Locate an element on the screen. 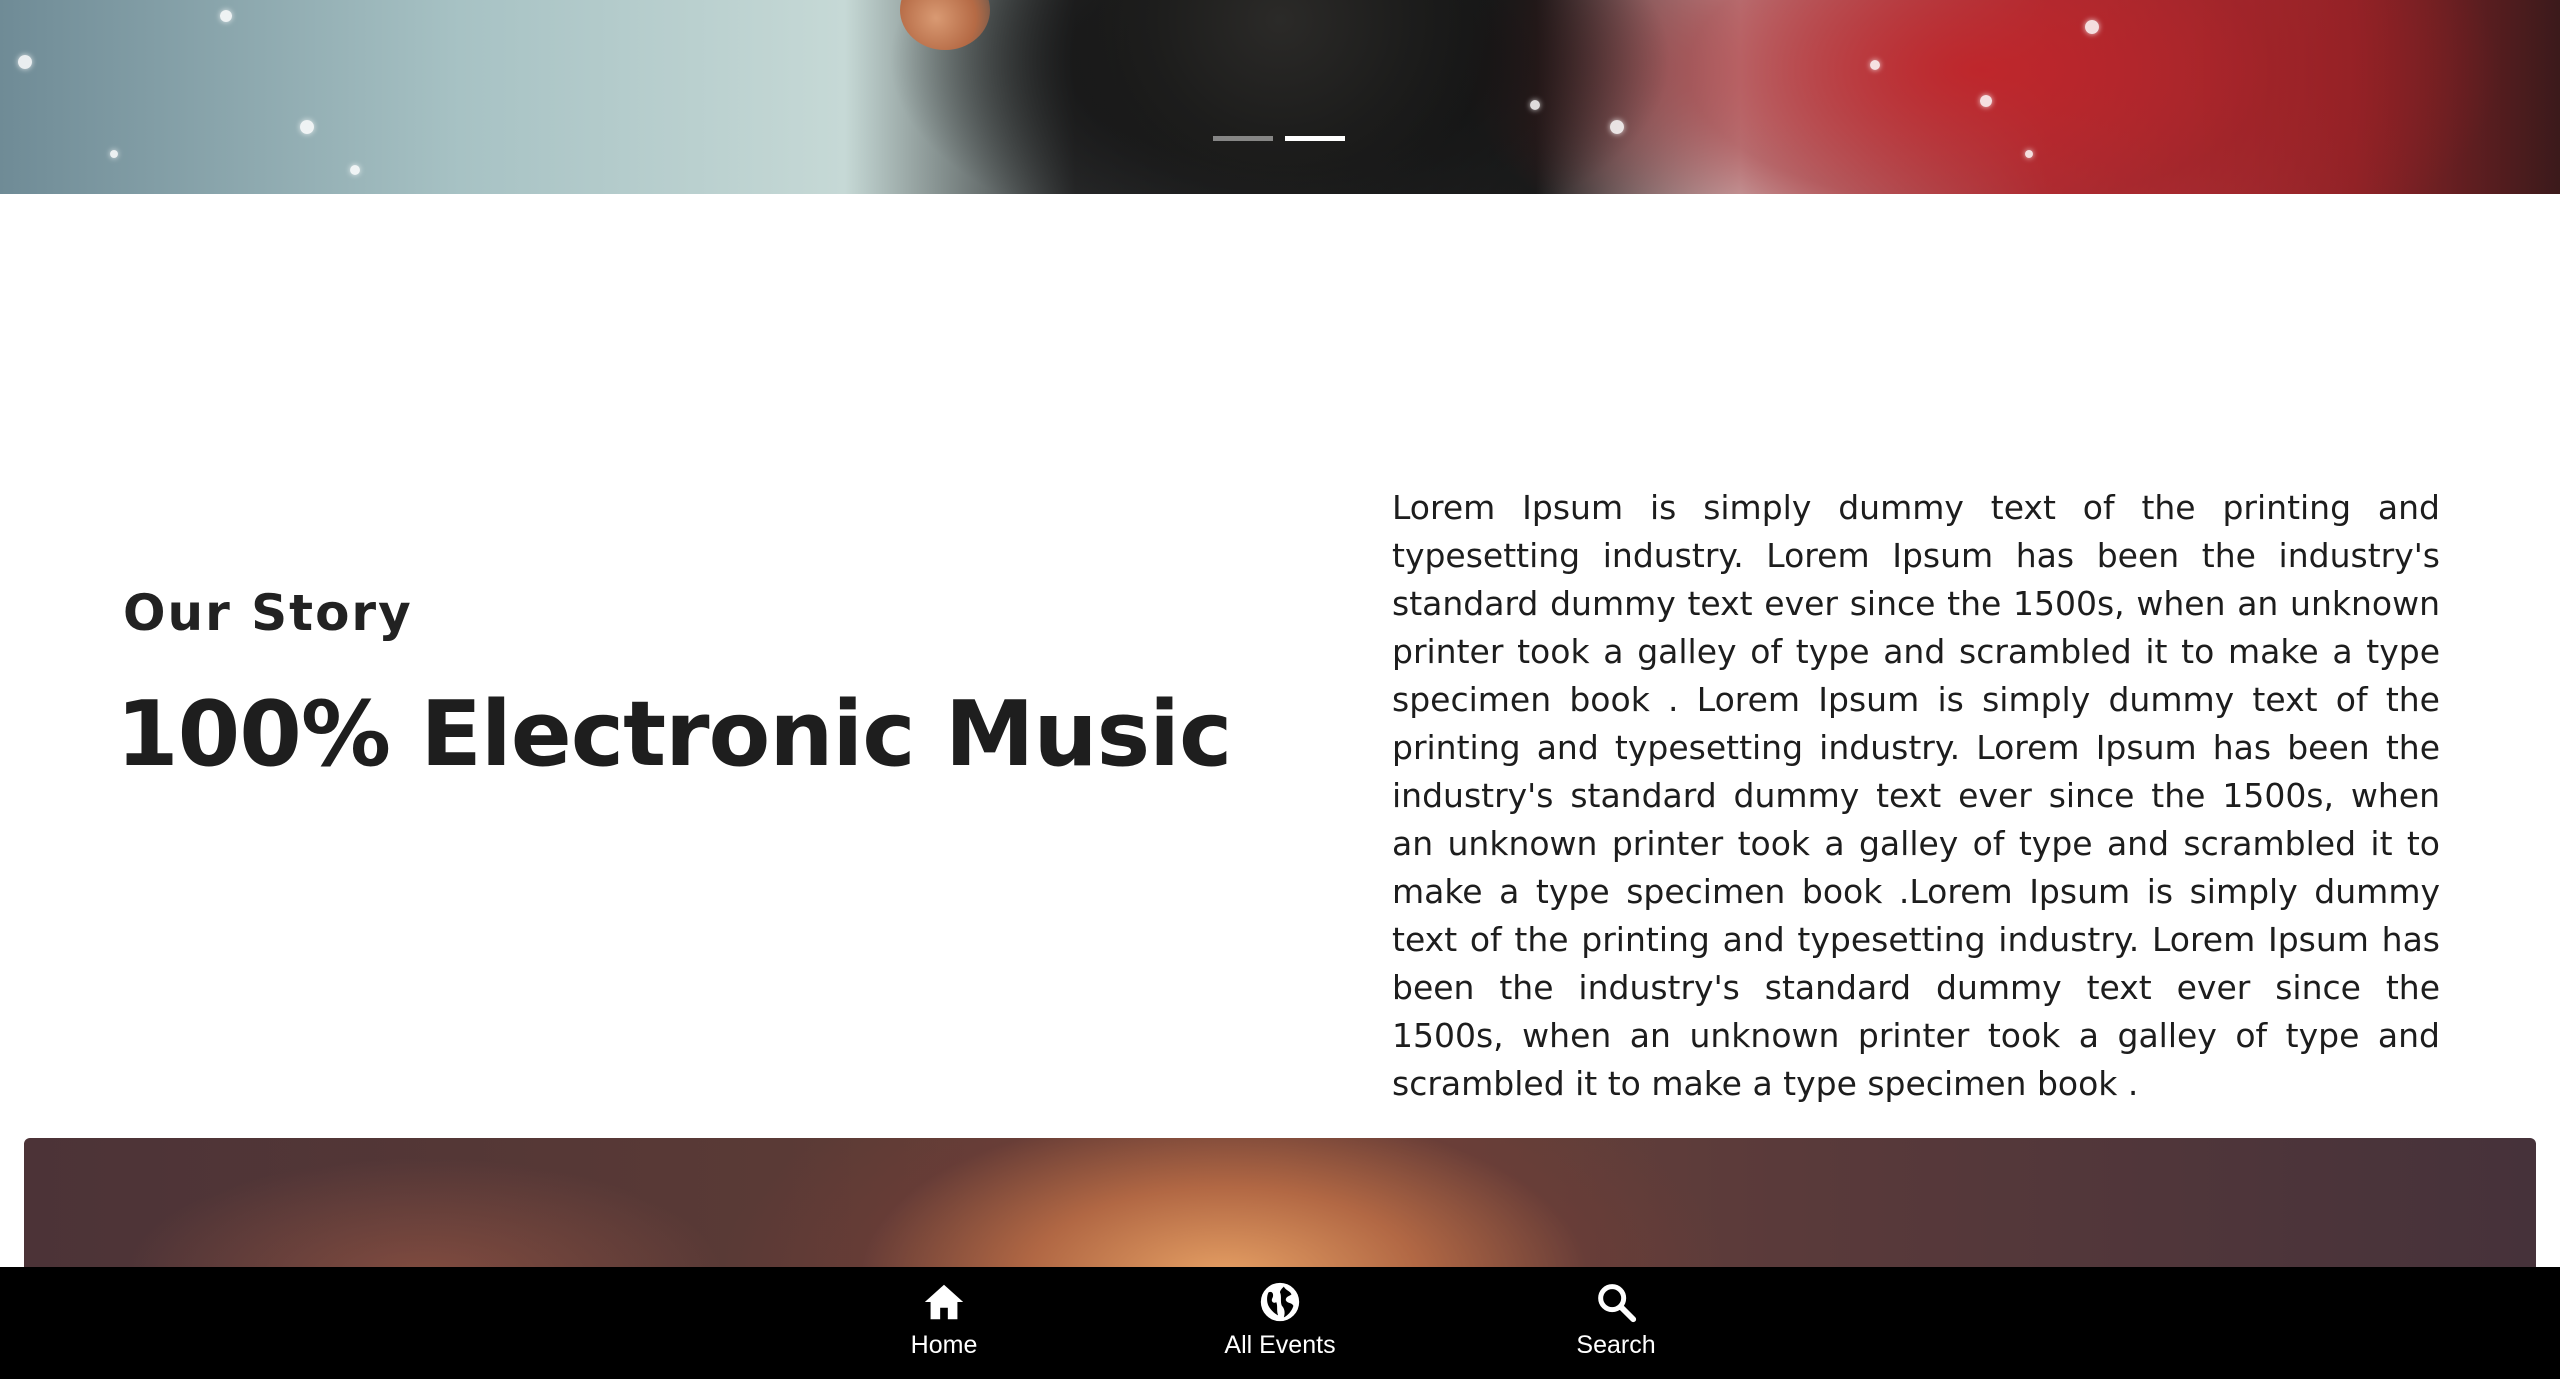  nav-all-events-button: All Events is located at coordinates (1280, 1319).